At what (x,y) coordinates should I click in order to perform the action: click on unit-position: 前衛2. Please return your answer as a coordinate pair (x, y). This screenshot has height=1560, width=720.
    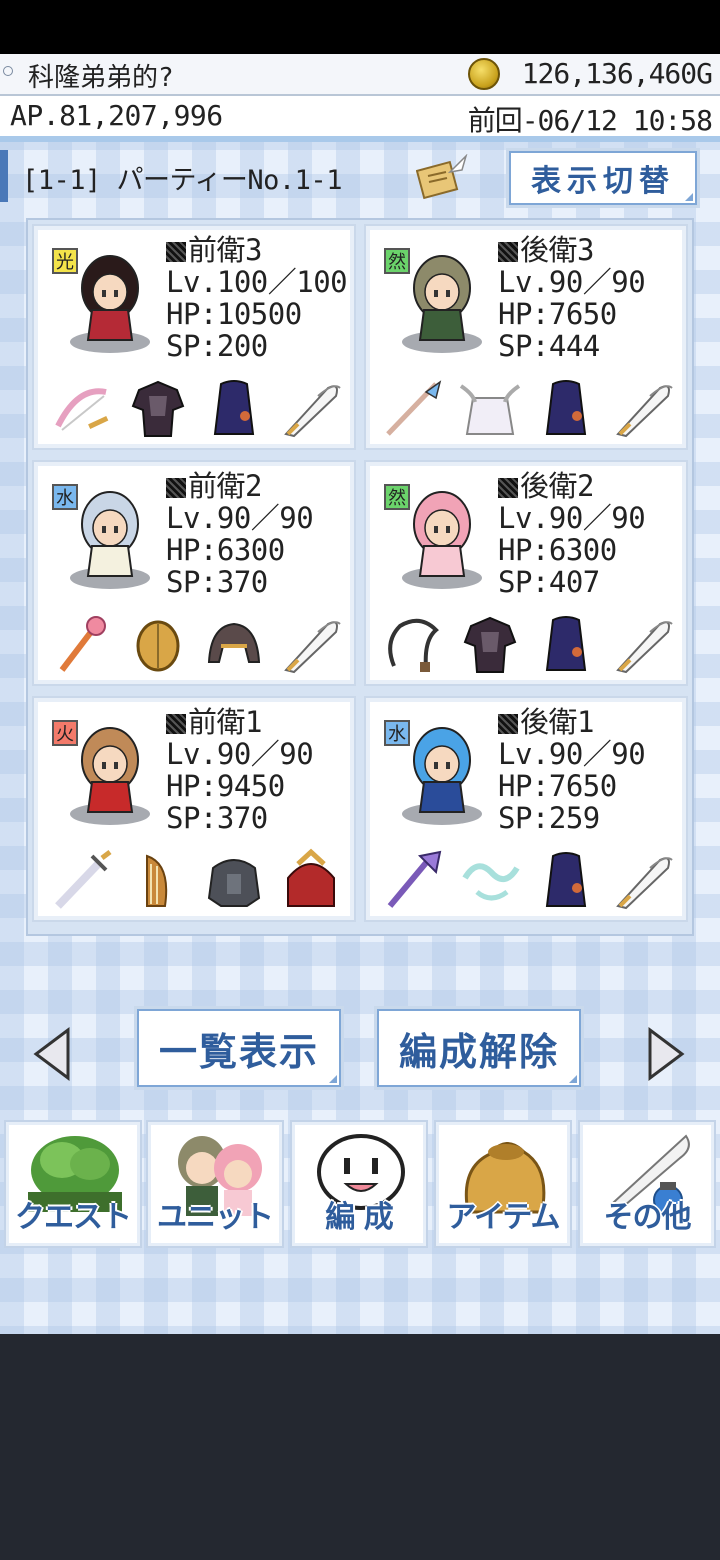
    Looking at the image, I should click on (239, 486).